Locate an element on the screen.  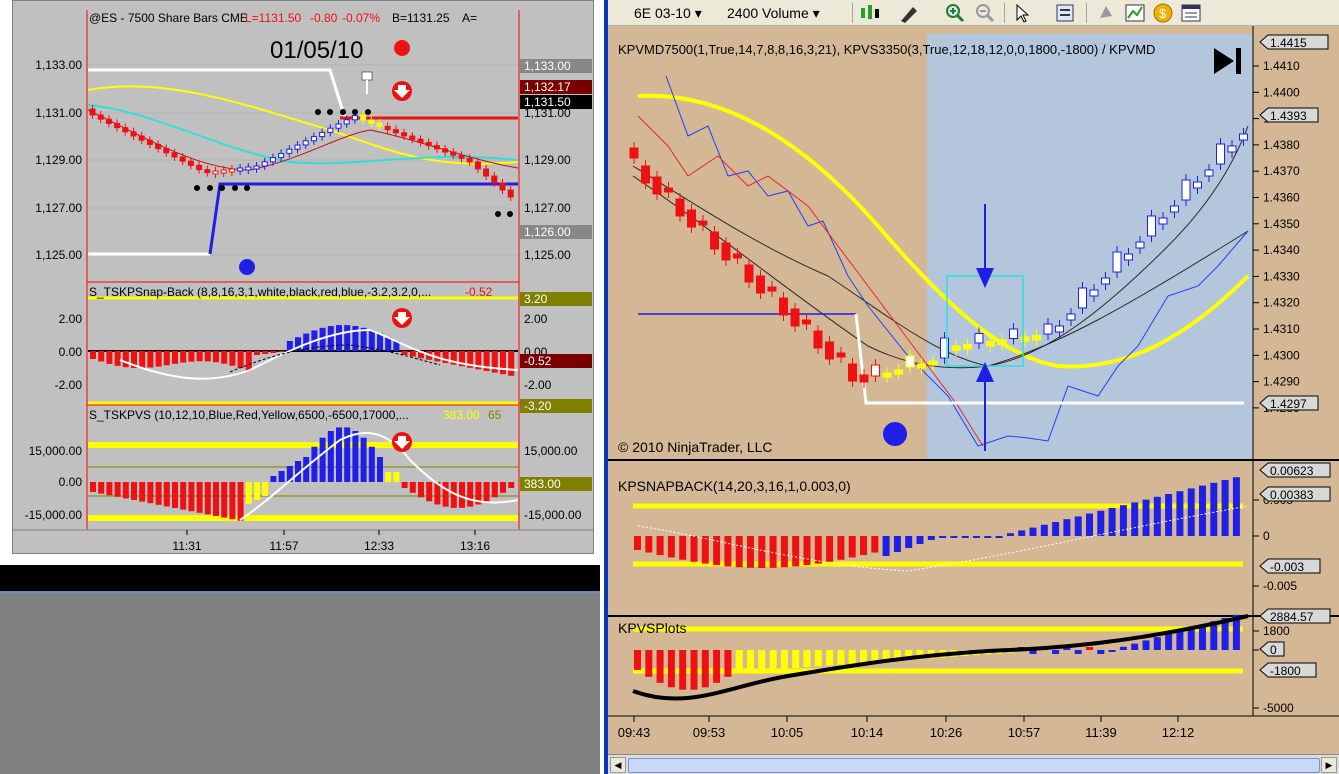
right-price-axis-label: 1.4290 is located at coordinates (1281, 382).